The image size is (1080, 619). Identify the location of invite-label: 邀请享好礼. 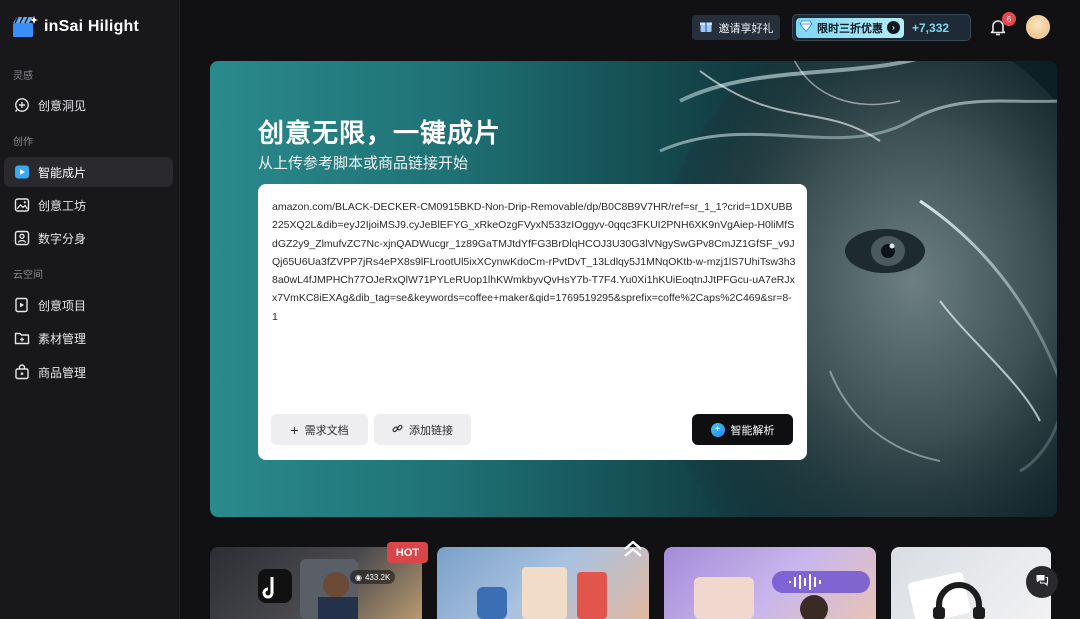
(746, 28).